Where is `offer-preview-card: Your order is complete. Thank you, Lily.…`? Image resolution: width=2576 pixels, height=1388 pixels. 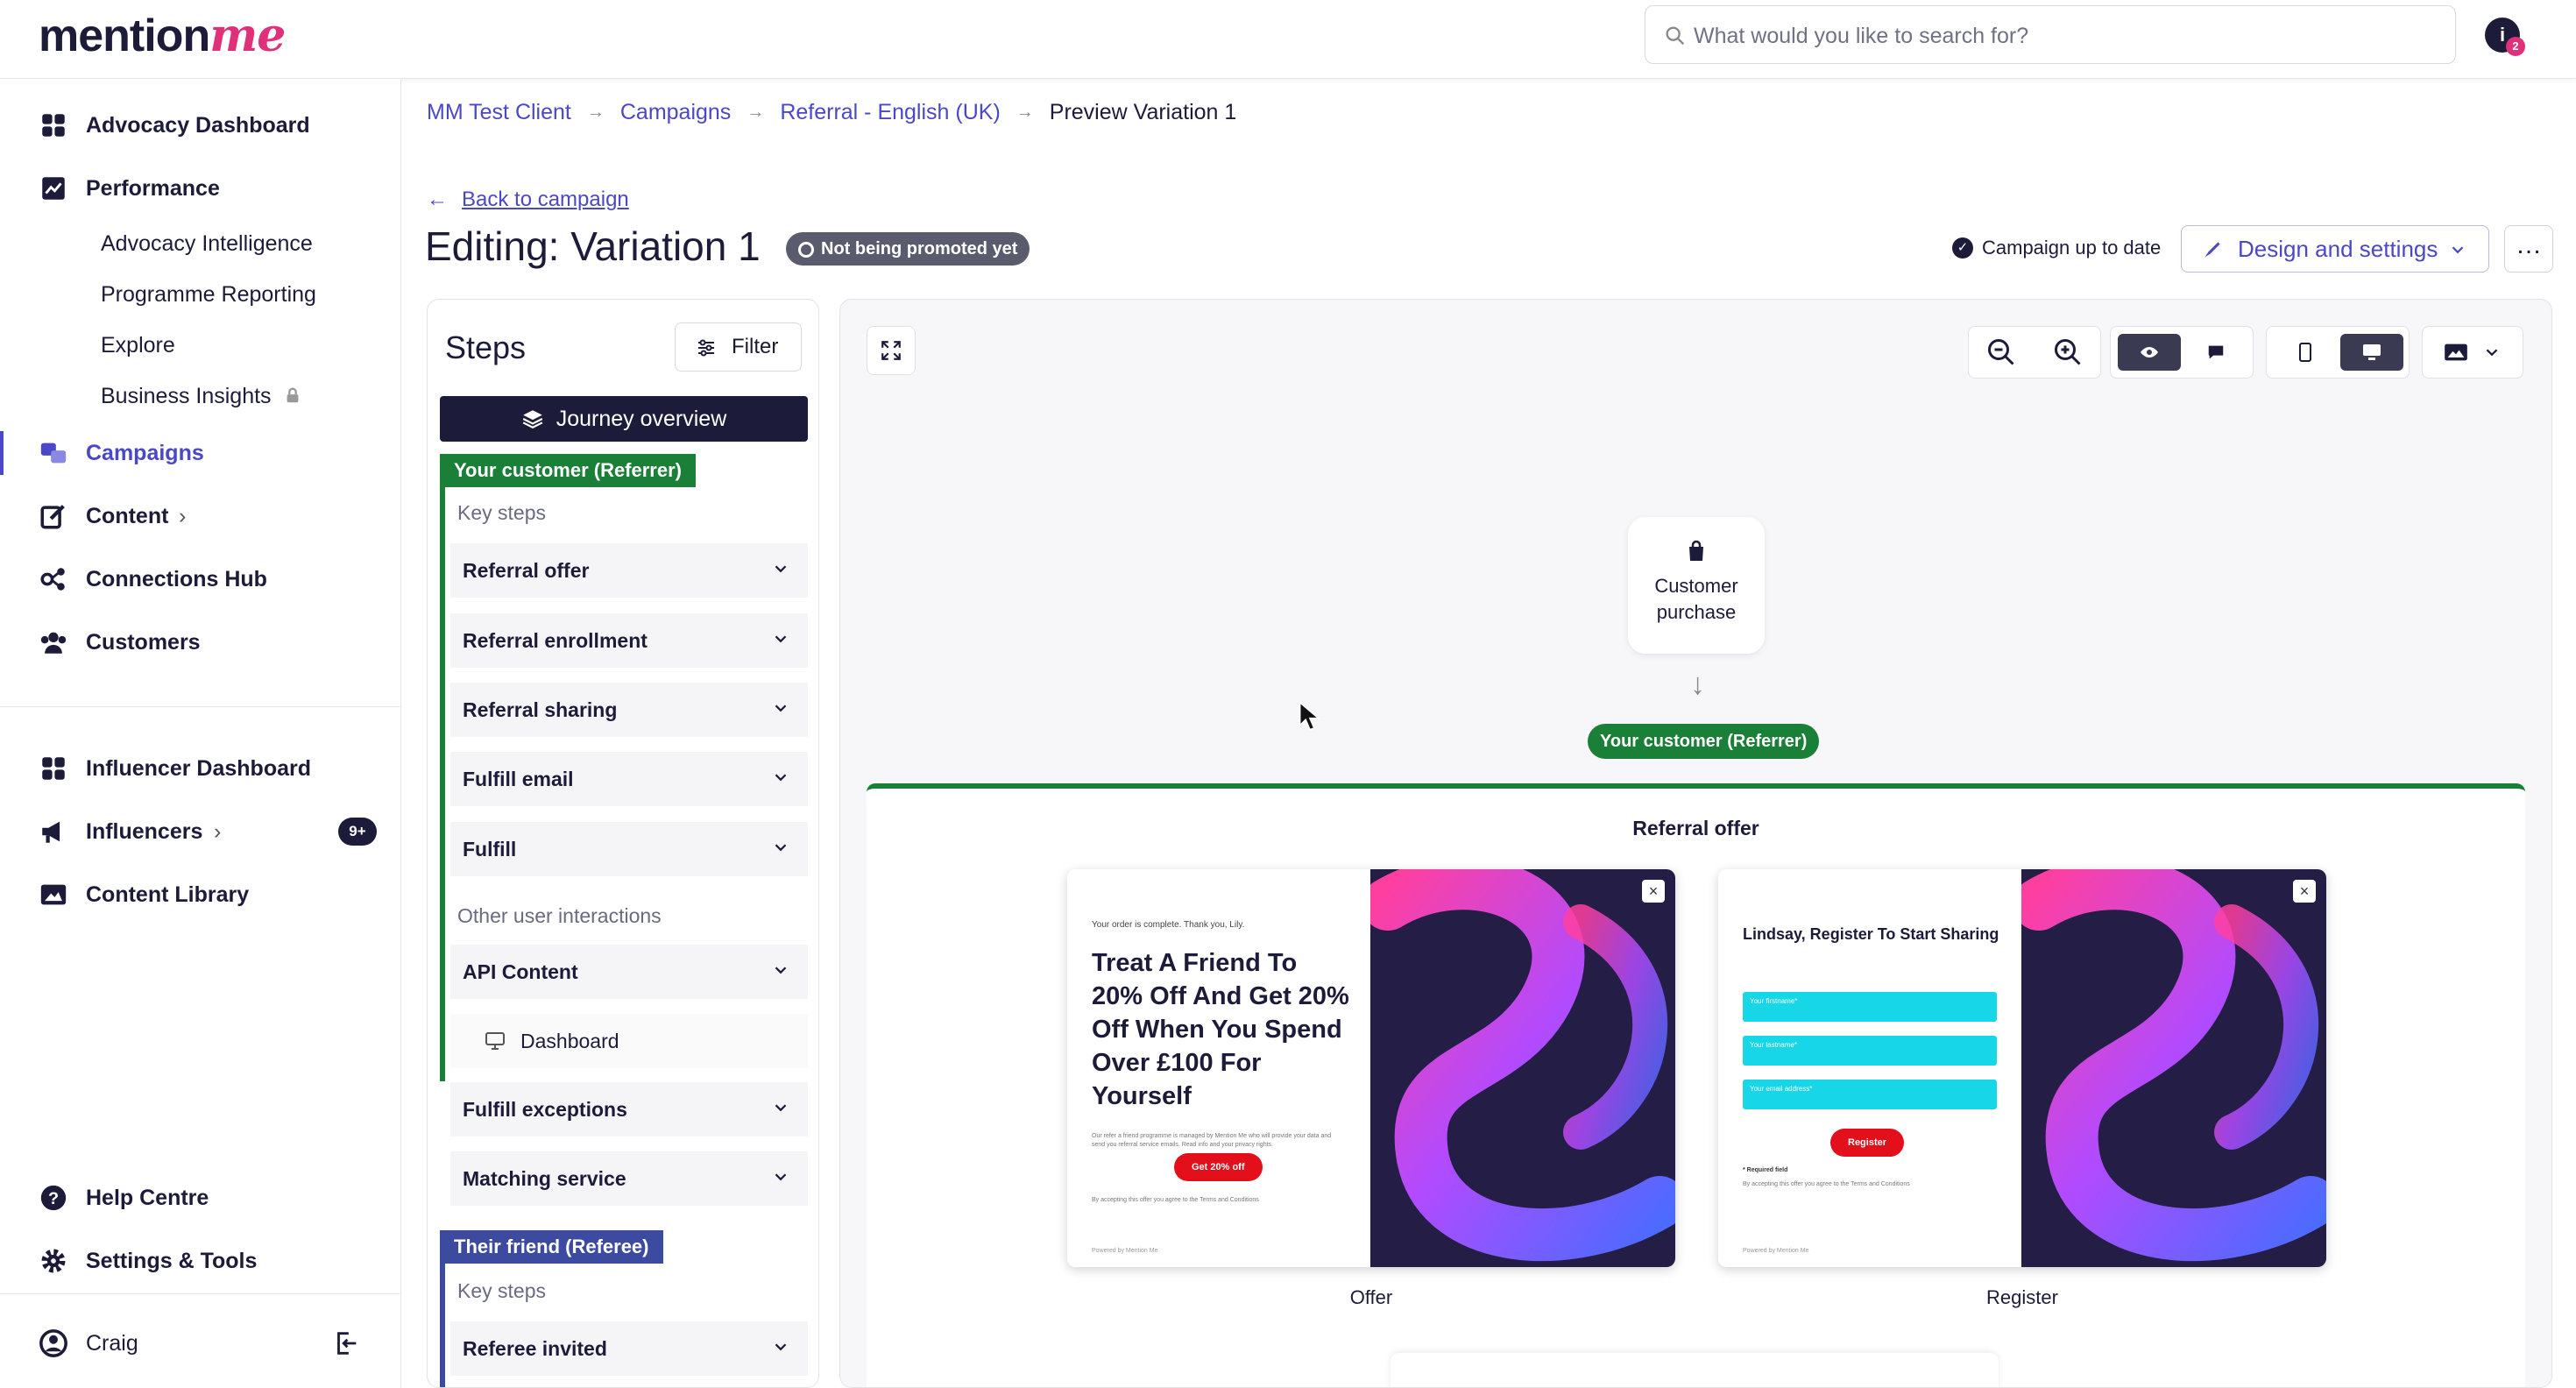
offer-preview-card: Your order is complete. Thank you, Lily.… is located at coordinates (1371, 1068).